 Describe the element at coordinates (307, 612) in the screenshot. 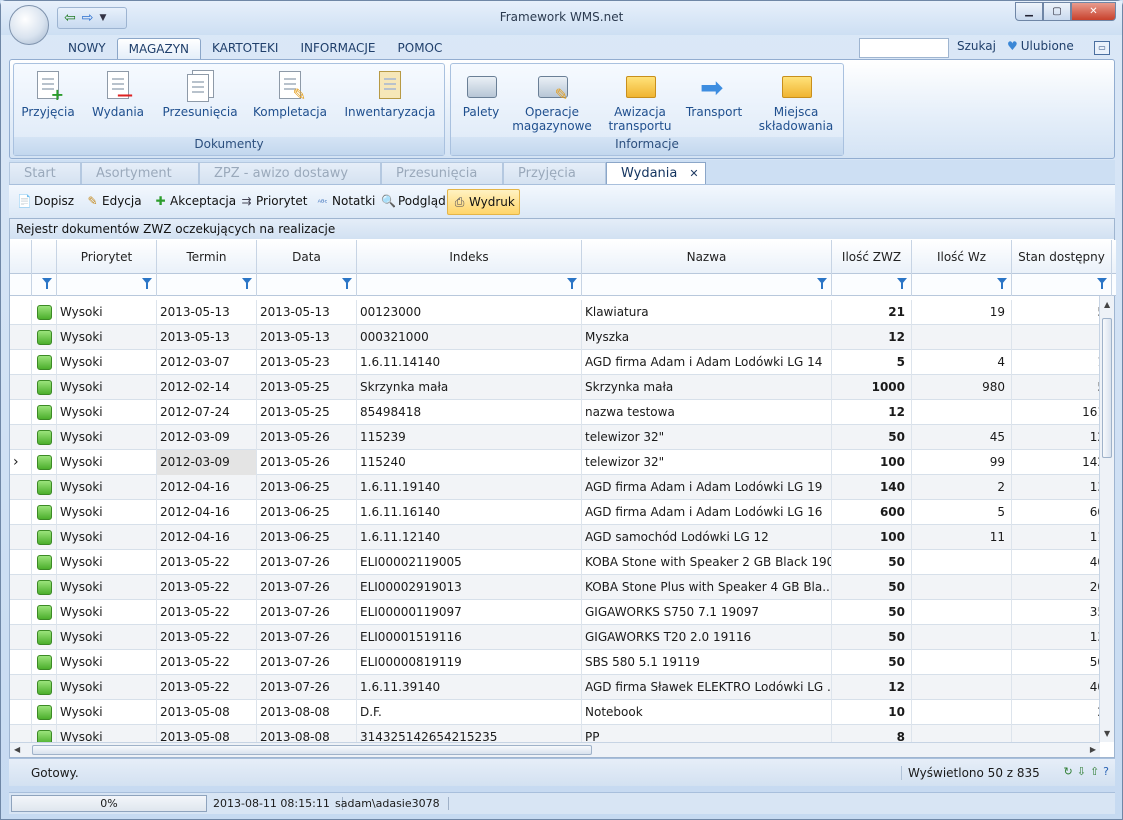

I see `table-cell: 2013-07-26` at that location.